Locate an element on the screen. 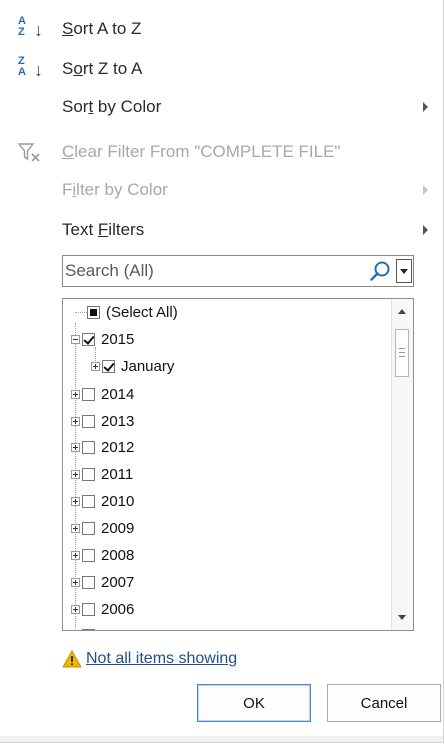  scrollbar-thumb is located at coordinates (402, 353).